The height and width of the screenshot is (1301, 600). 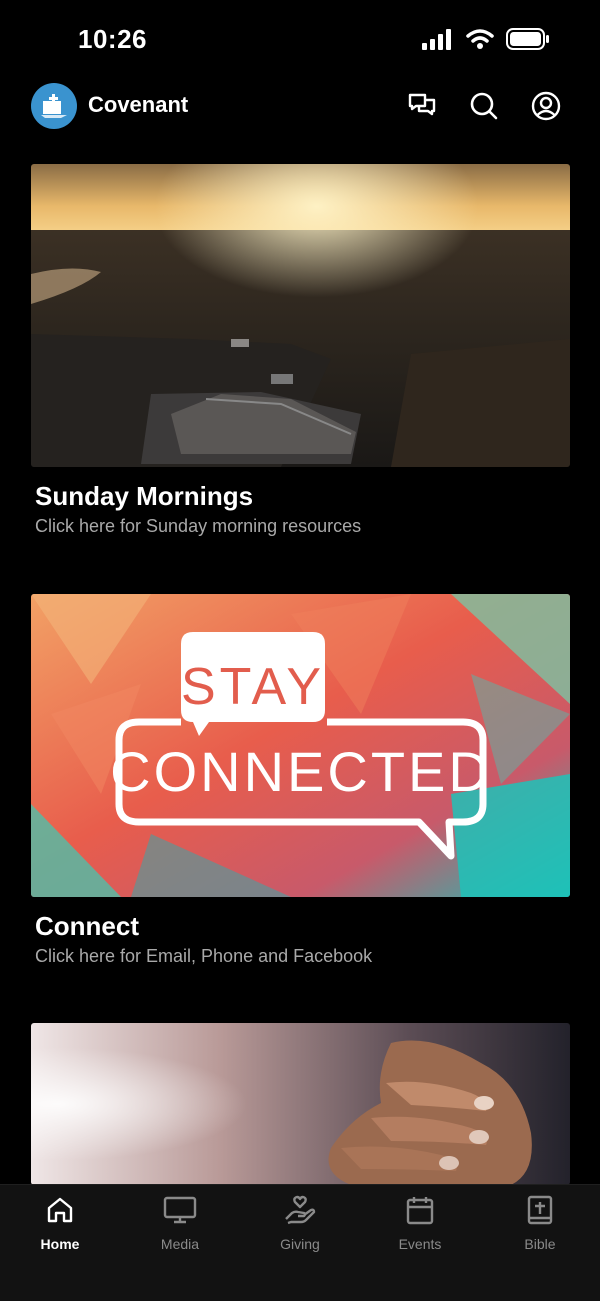 I want to click on monitor-icon, so click(x=180, y=1212).